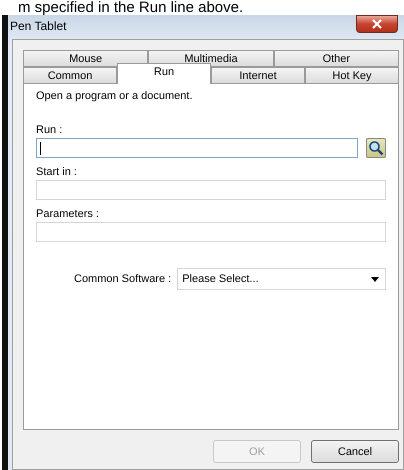  What do you see at coordinates (38, 26) in the screenshot?
I see `window-title: Pen Tablet` at bounding box center [38, 26].